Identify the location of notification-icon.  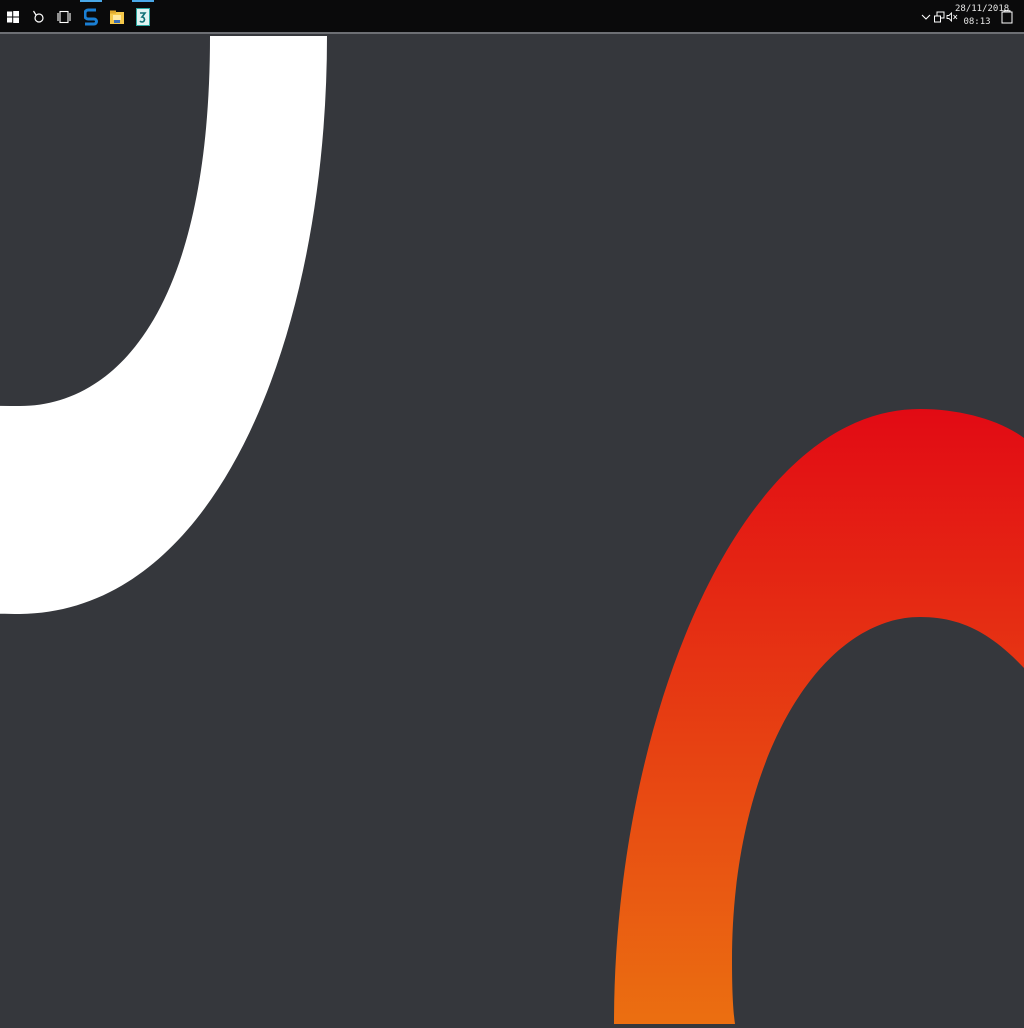
(1007, 17).